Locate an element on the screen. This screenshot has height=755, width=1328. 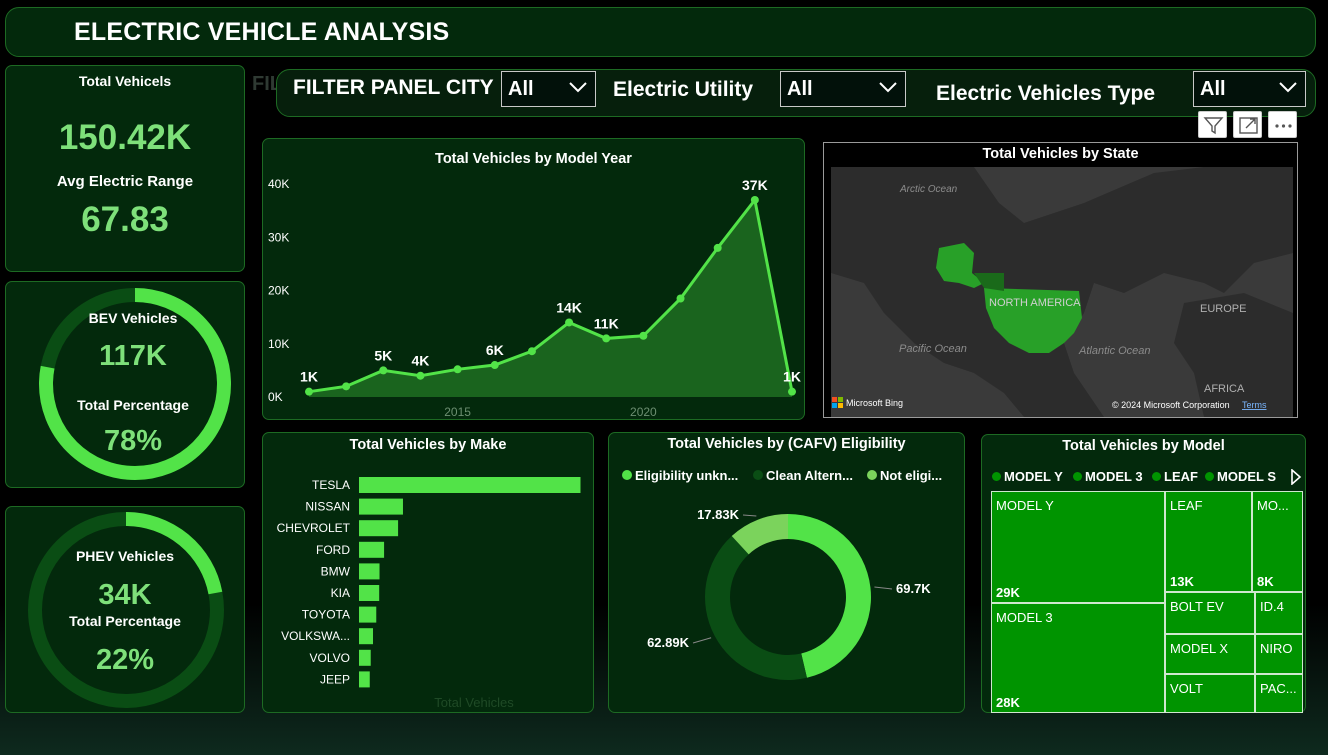
y-tick-label: 40K is located at coordinates (278, 184).